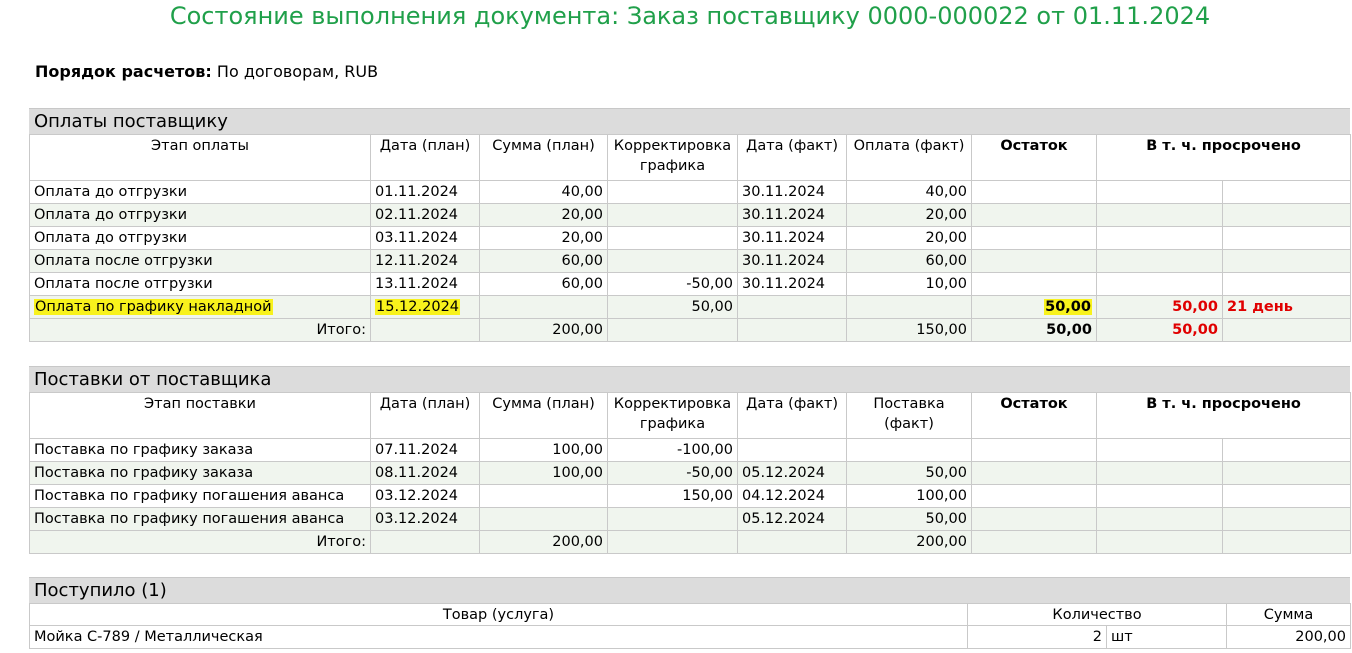 Image resolution: width=1352 pixels, height=653 pixels. What do you see at coordinates (672, 519) in the screenshot?
I see `delivery-correction` at bounding box center [672, 519].